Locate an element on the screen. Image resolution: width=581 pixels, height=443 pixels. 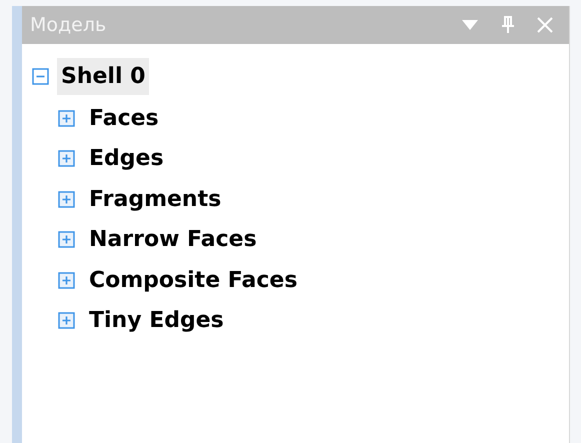
dropdown-icon is located at coordinates (470, 25).